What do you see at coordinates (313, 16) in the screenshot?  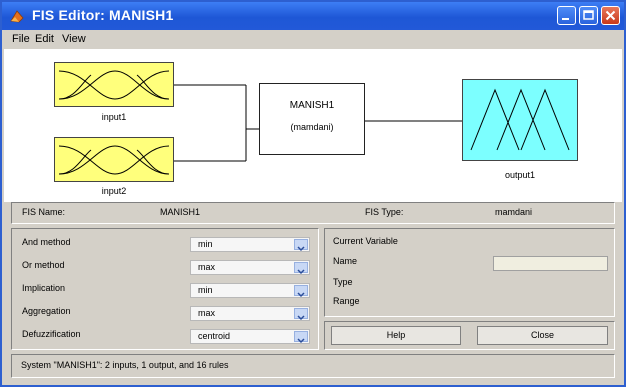 I see `title-bar: FIS Editor: MANISH1` at bounding box center [313, 16].